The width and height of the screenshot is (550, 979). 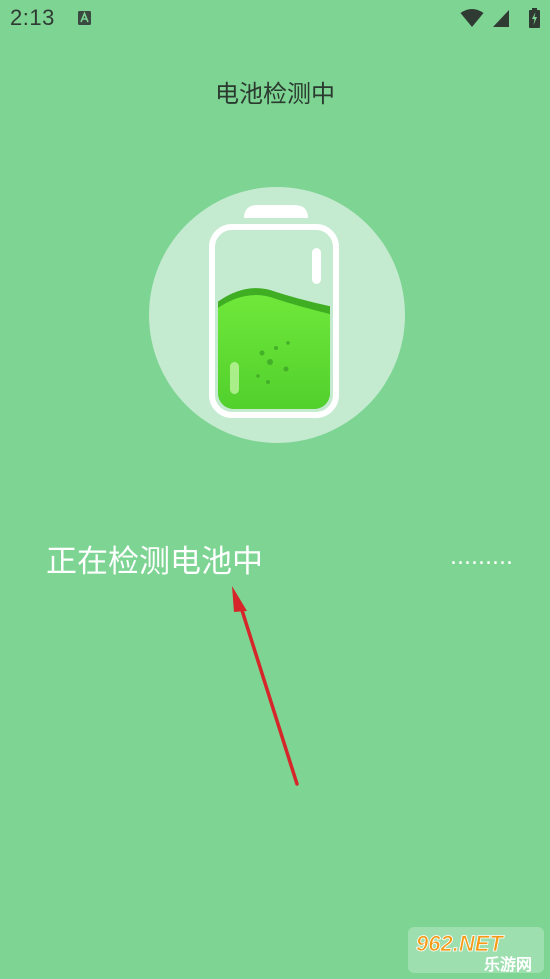 What do you see at coordinates (501, 18) in the screenshot?
I see `cell-signal-icon` at bounding box center [501, 18].